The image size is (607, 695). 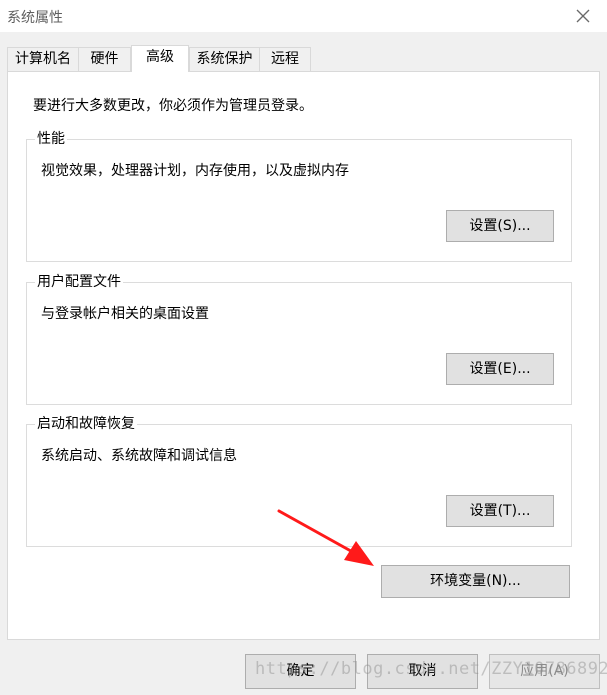 I want to click on watermark-text: https://blog.csdn.net/ZZY1078689276, so click(x=431, y=669).